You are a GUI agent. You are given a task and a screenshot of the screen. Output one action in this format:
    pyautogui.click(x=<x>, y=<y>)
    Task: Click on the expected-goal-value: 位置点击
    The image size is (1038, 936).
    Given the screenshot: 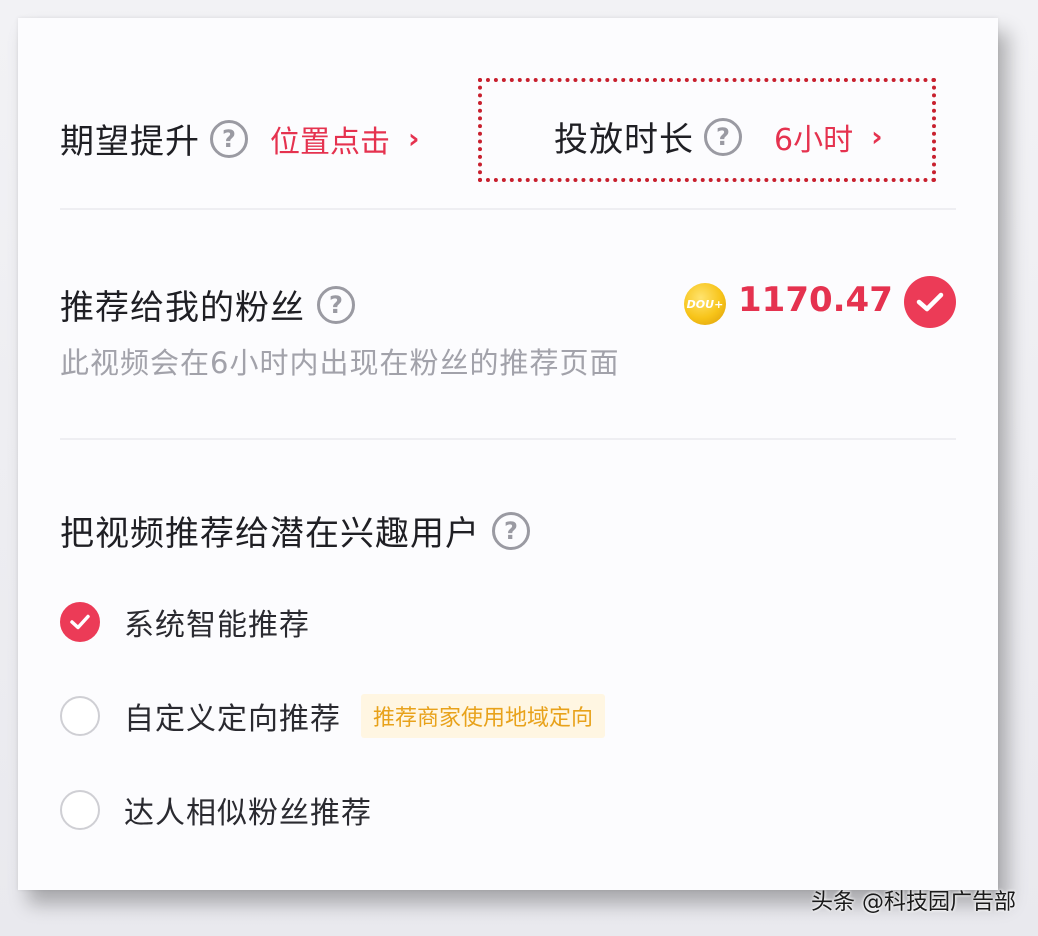 What is the action you would take?
    pyautogui.click(x=330, y=142)
    